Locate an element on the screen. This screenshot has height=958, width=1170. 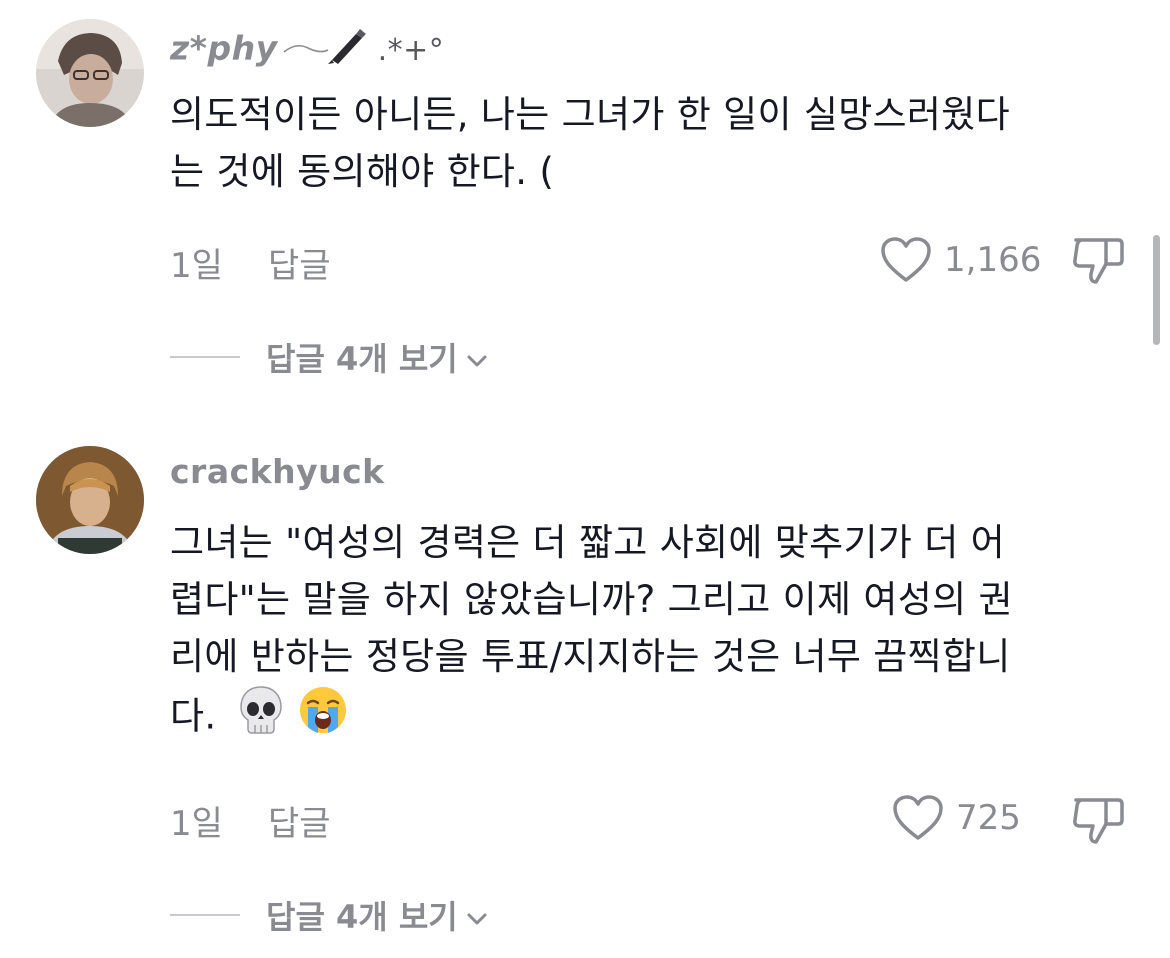
like-button: 725 is located at coordinates (956, 818).